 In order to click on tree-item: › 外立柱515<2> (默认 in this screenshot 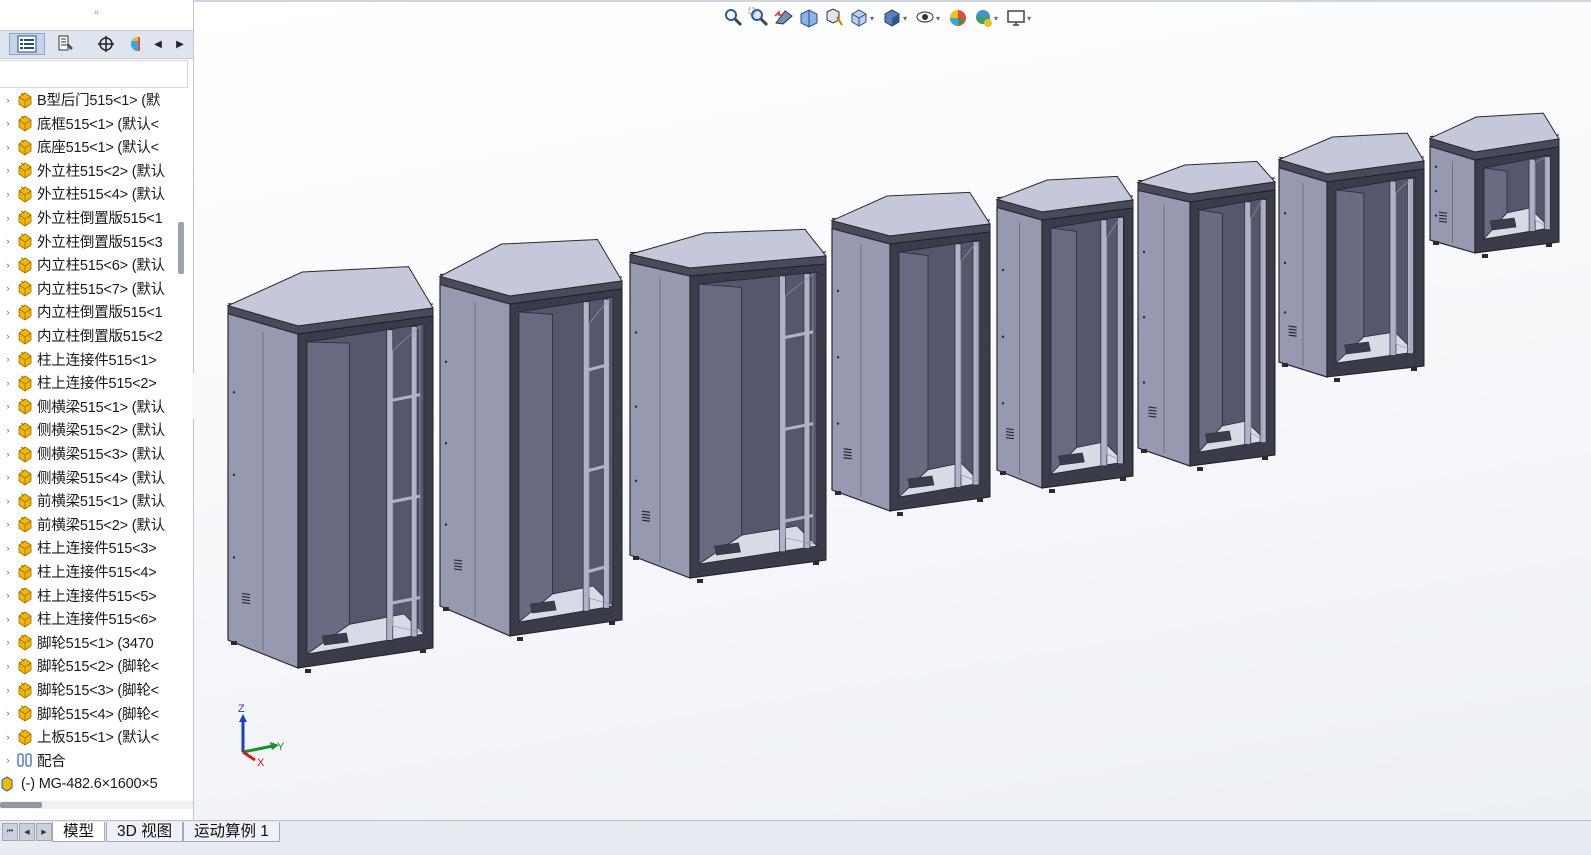, I will do `click(96, 170)`.